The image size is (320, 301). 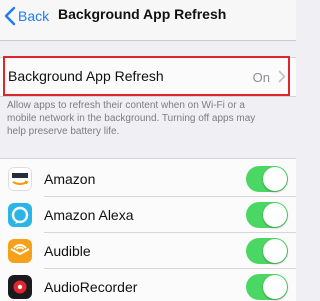 I want to click on chevron-left-icon, so click(x=10, y=16).